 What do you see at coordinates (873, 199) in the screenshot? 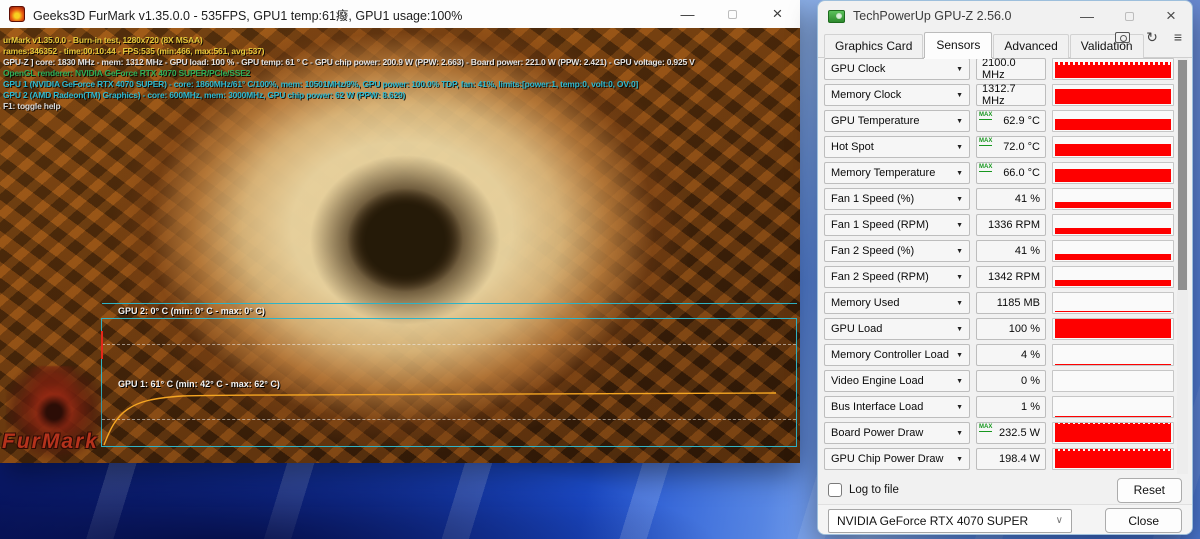
I see `sensor-name: Fan 1 Speed (%)` at bounding box center [873, 199].